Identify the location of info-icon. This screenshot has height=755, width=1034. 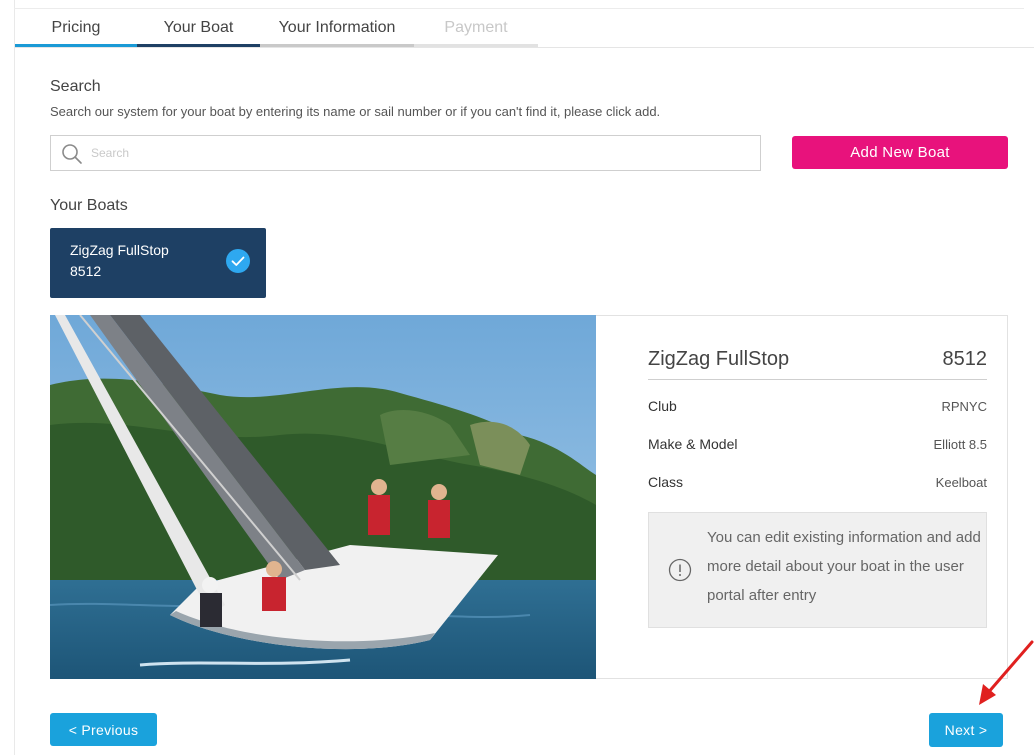
(680, 570).